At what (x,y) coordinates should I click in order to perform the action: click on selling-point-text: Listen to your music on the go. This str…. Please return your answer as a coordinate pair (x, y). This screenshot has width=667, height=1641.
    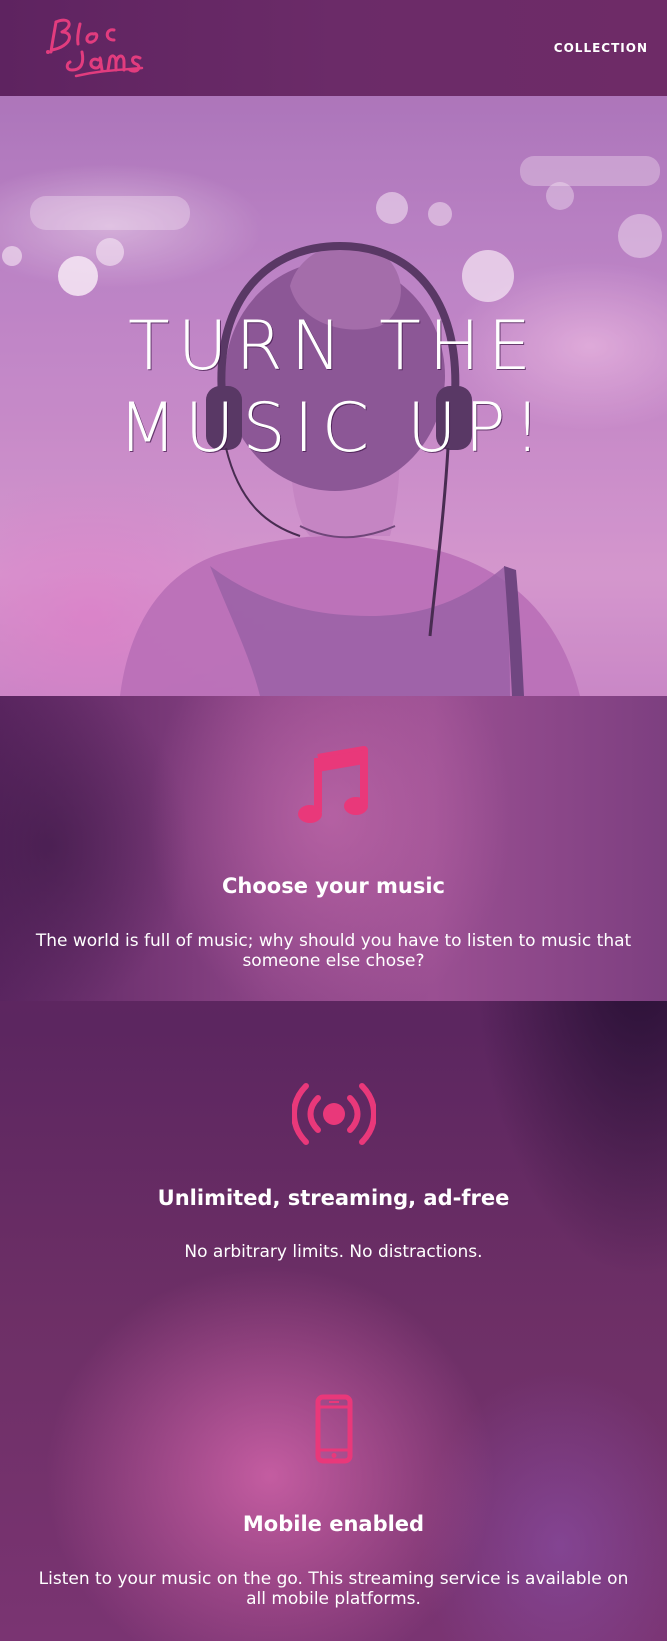
    Looking at the image, I should click on (333, 1589).